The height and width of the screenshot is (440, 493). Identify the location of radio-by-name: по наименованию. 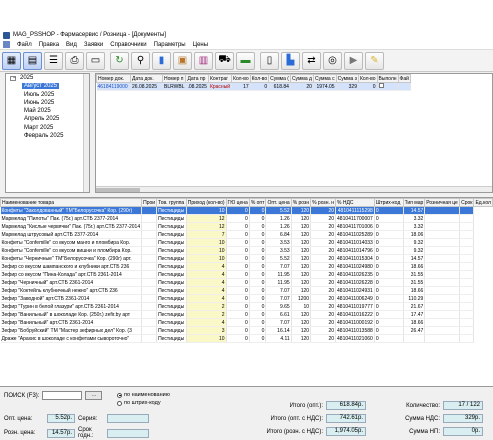
(143, 395).